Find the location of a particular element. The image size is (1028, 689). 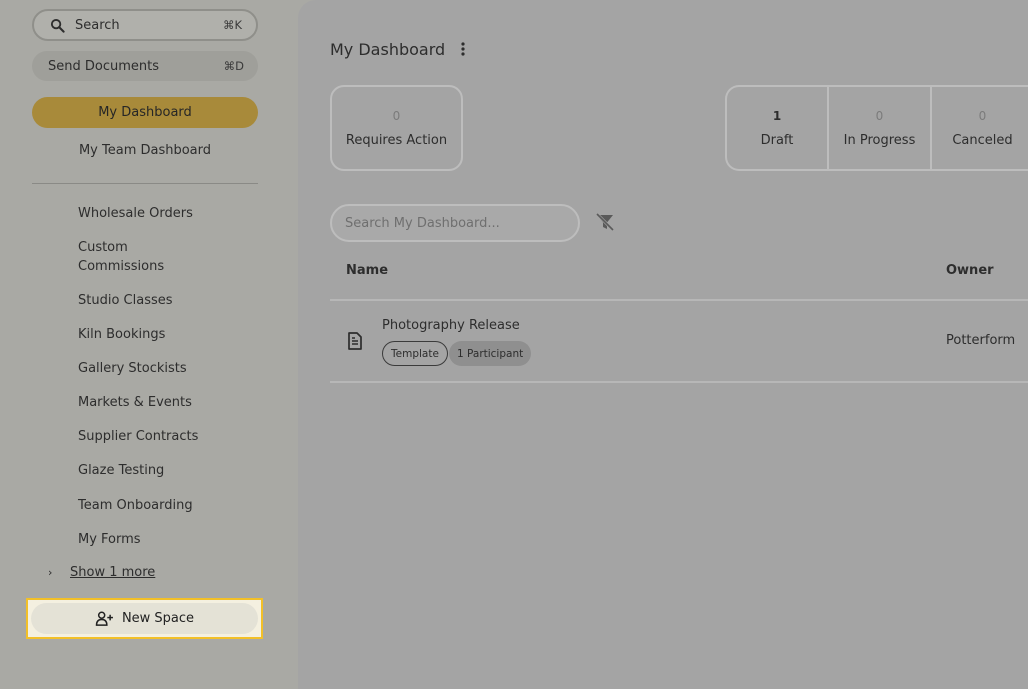

space-item-my-forms: My Forms is located at coordinates (143, 539).